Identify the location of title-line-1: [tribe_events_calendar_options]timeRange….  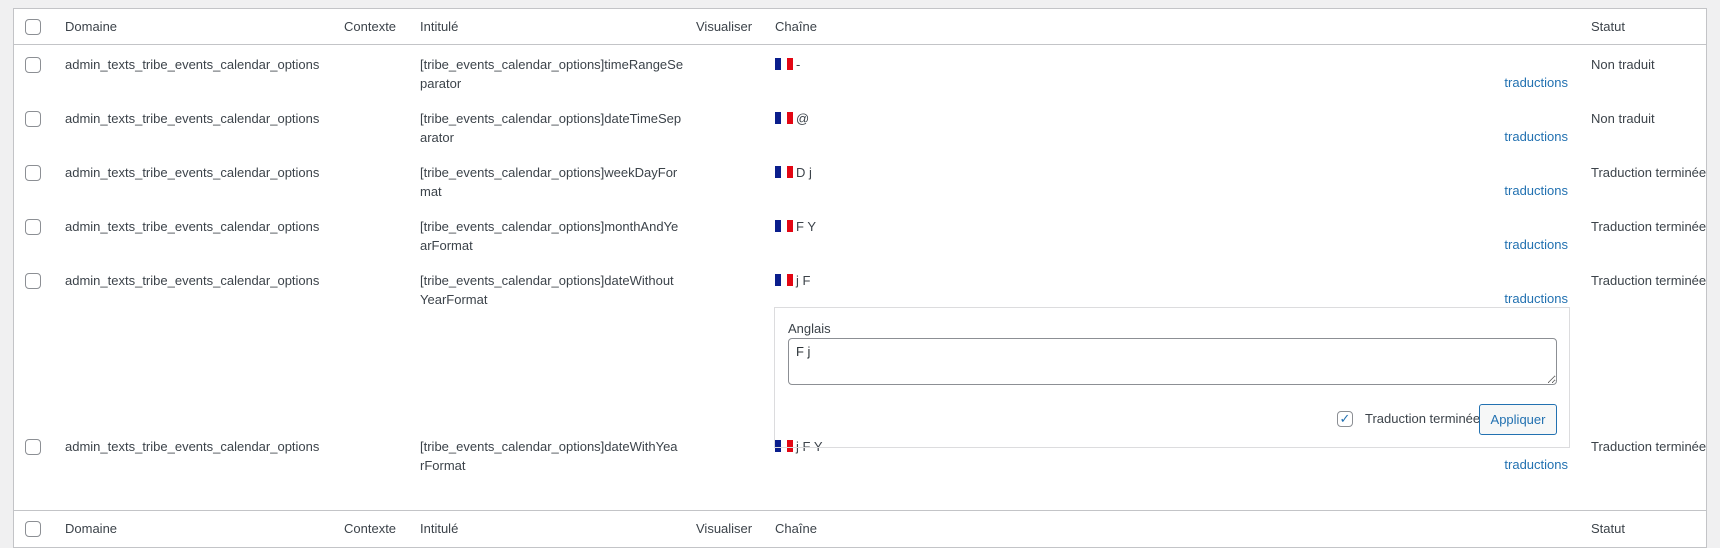
(552, 64).